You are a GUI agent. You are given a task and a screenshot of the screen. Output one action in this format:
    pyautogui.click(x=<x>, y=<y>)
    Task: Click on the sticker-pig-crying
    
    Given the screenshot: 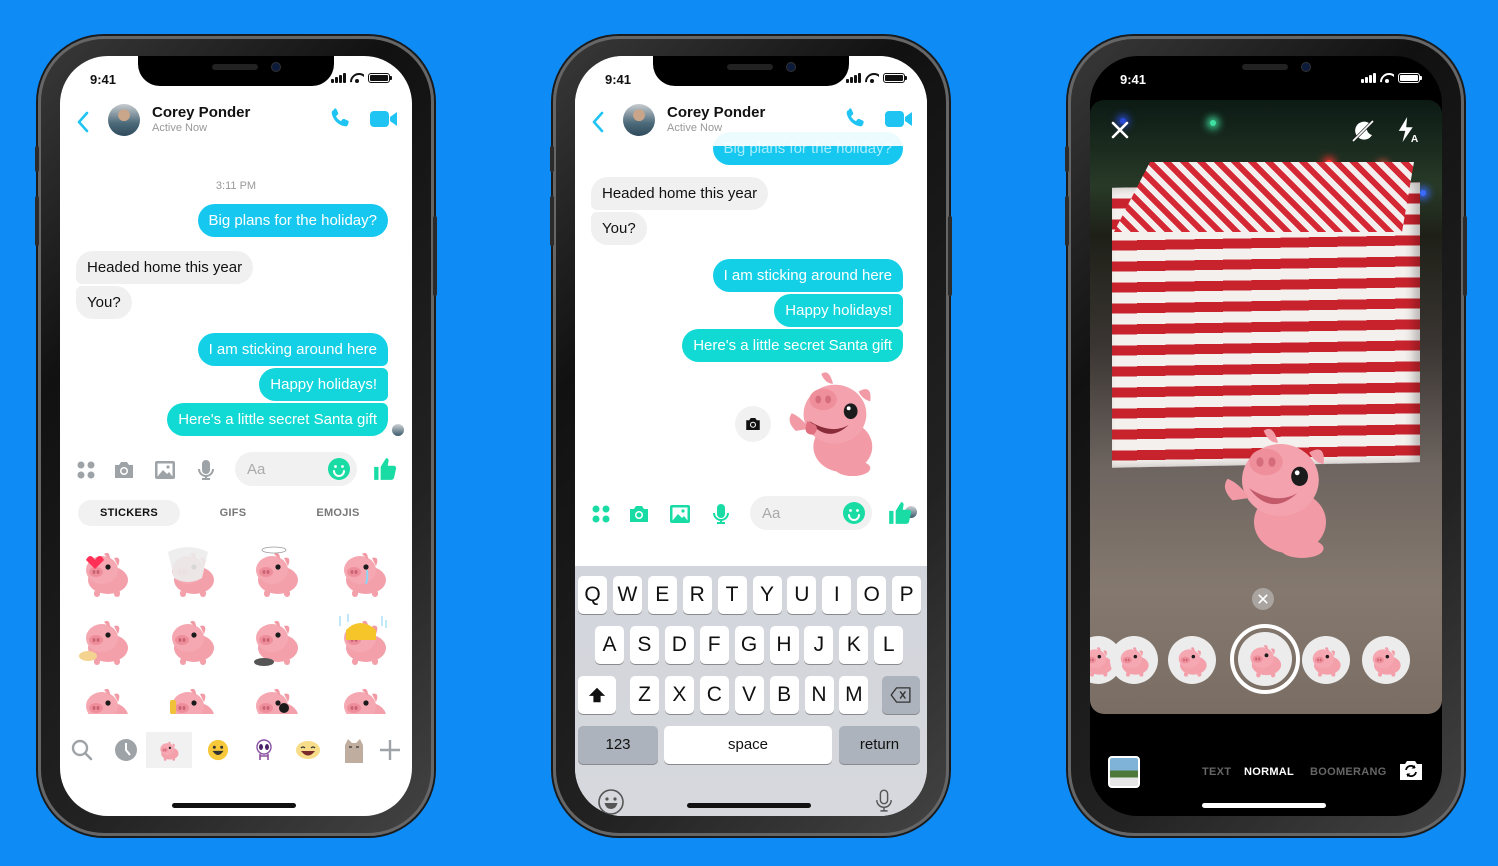 What is the action you would take?
    pyautogui.click(x=364, y=572)
    